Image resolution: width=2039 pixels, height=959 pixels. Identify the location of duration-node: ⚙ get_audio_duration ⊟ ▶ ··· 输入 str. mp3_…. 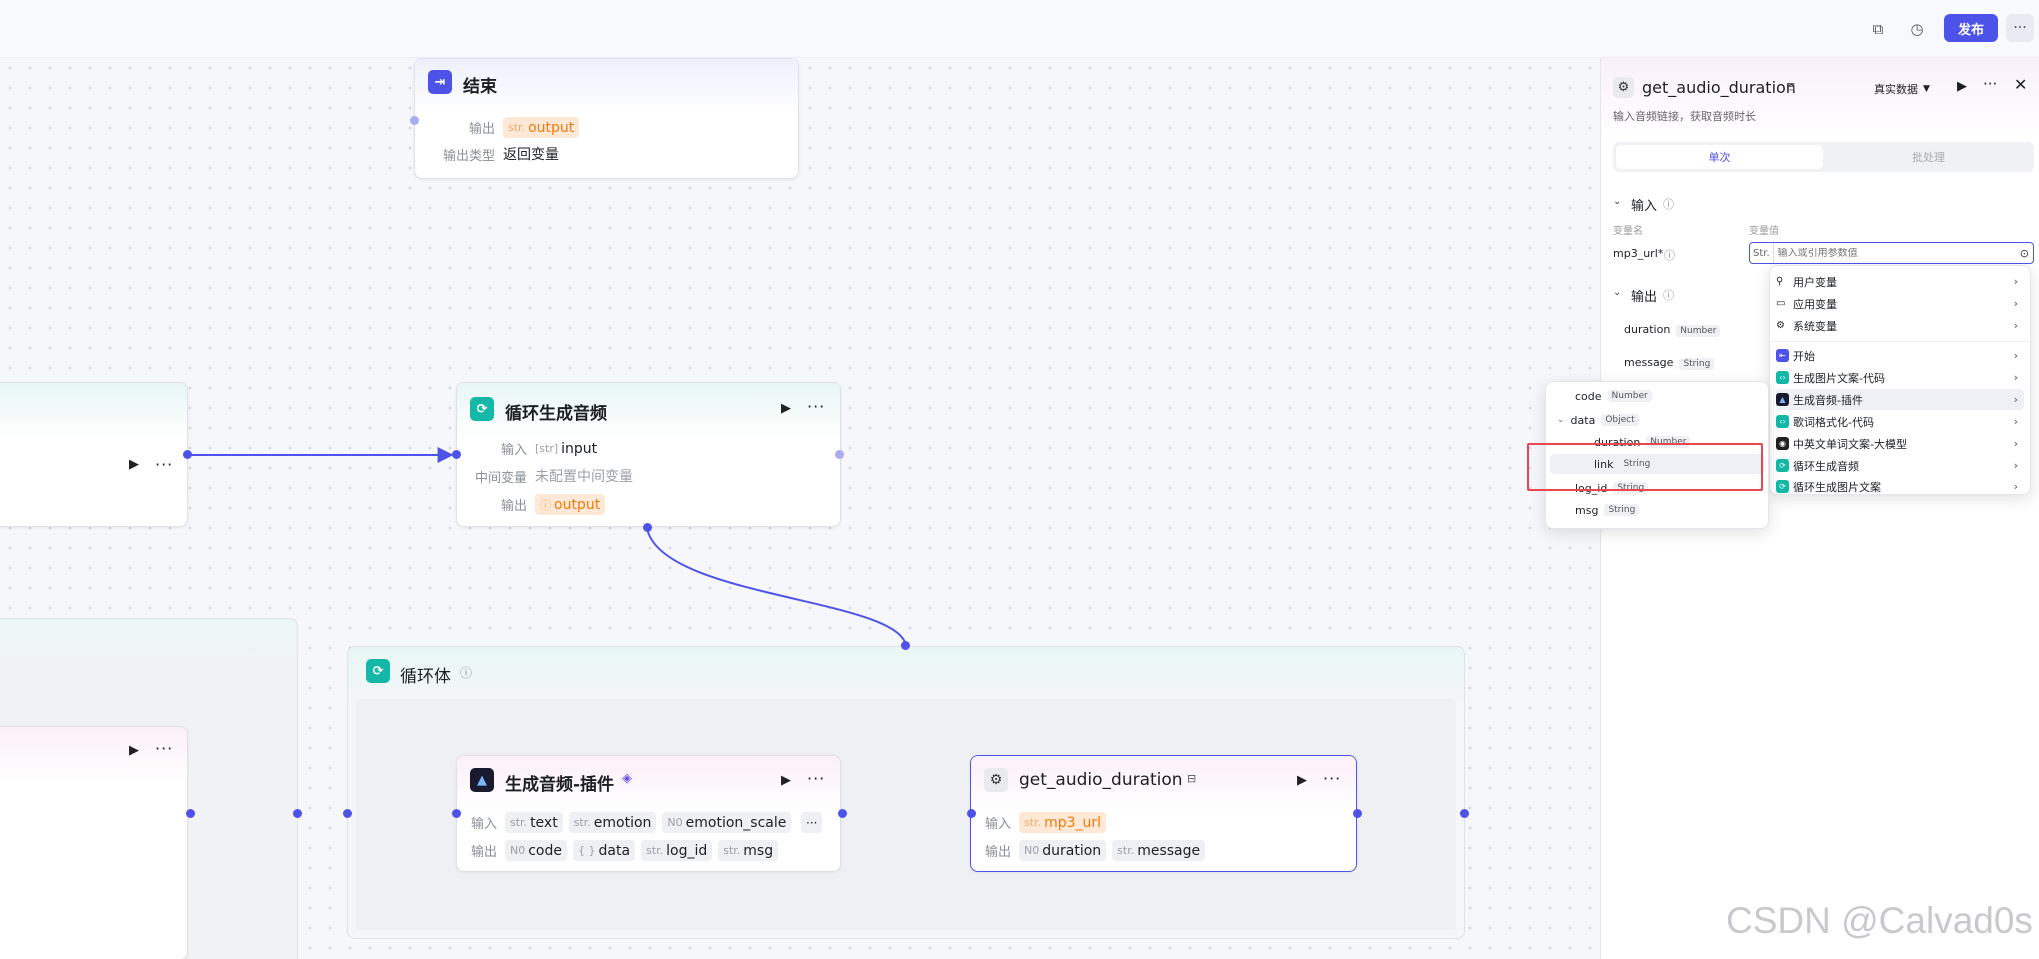
(1163, 813).